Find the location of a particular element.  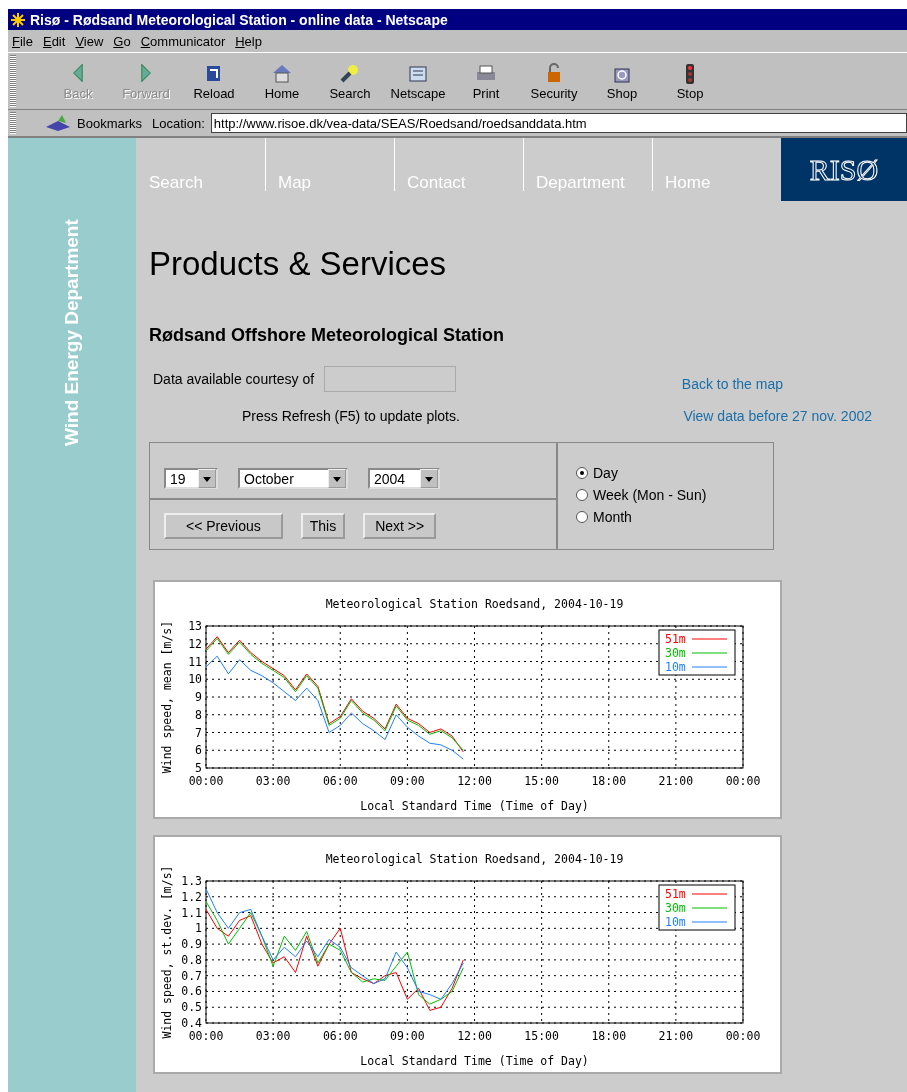

toolbar-button: Reload is located at coordinates (214, 81).